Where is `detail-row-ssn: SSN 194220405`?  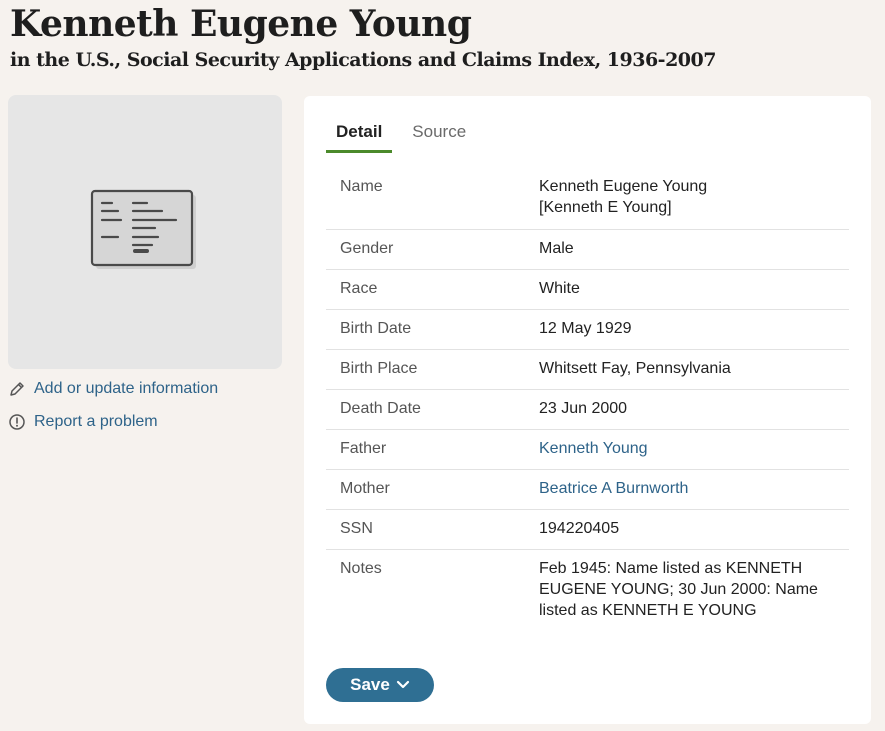 detail-row-ssn: SSN 194220405 is located at coordinates (587, 530).